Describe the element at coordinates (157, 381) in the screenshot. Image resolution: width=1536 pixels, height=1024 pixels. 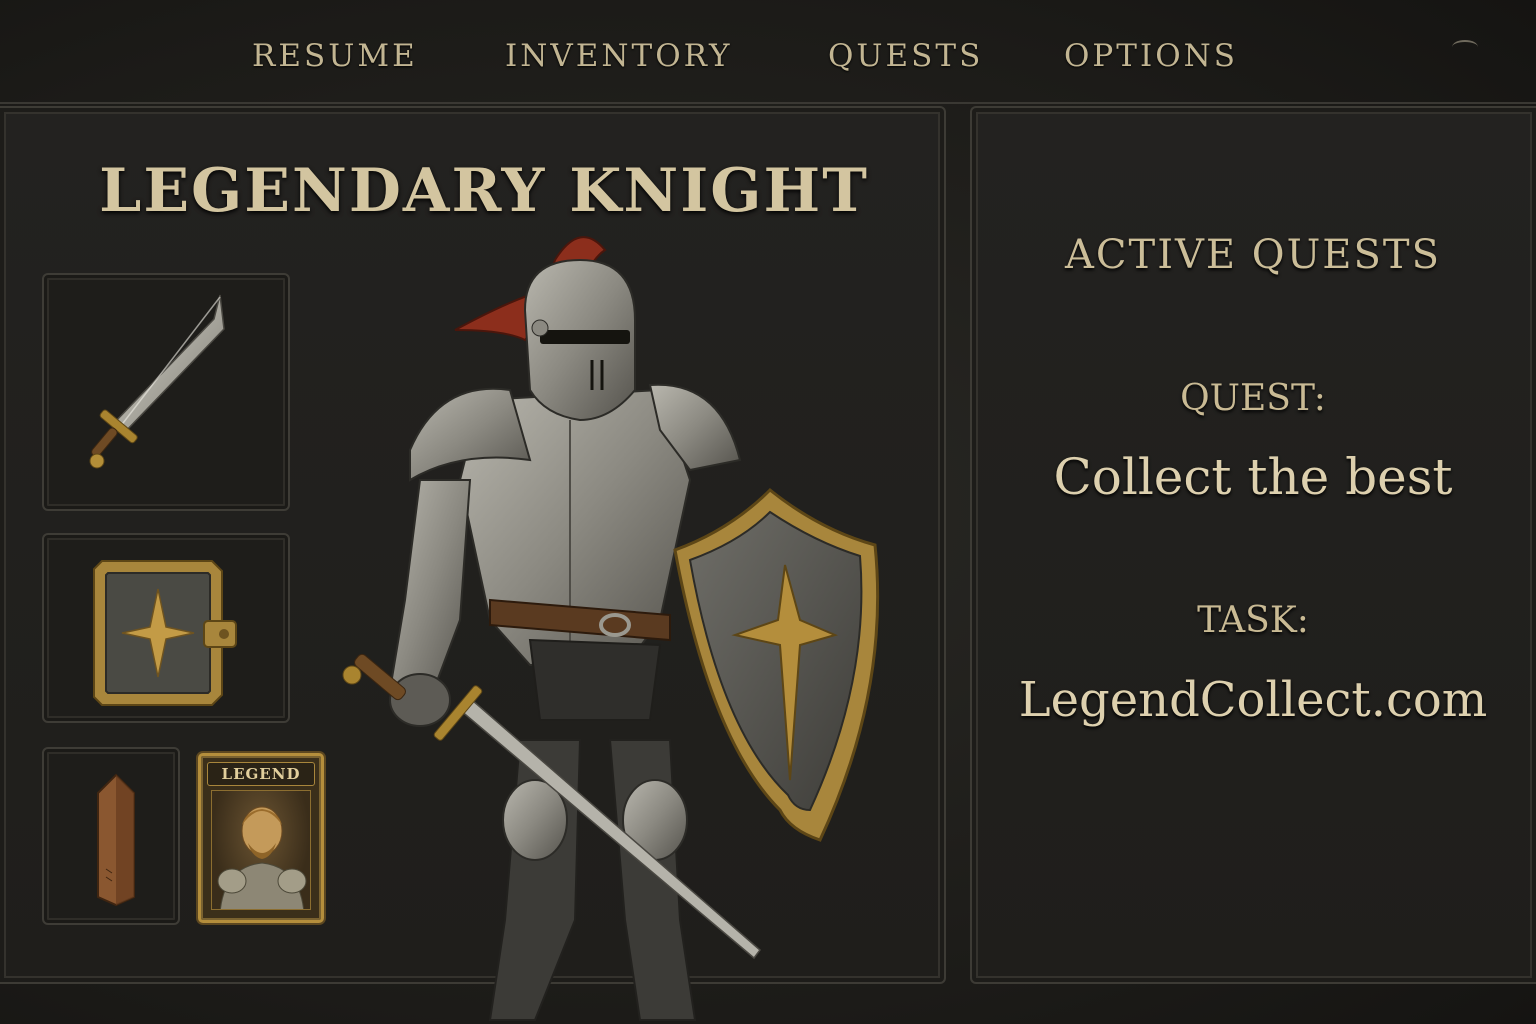
I see `sword-icon` at that location.